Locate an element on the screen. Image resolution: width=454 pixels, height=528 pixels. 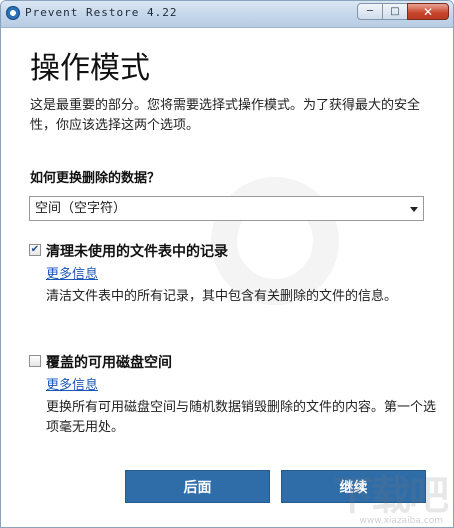
back-button: 后面 is located at coordinates (197, 486).